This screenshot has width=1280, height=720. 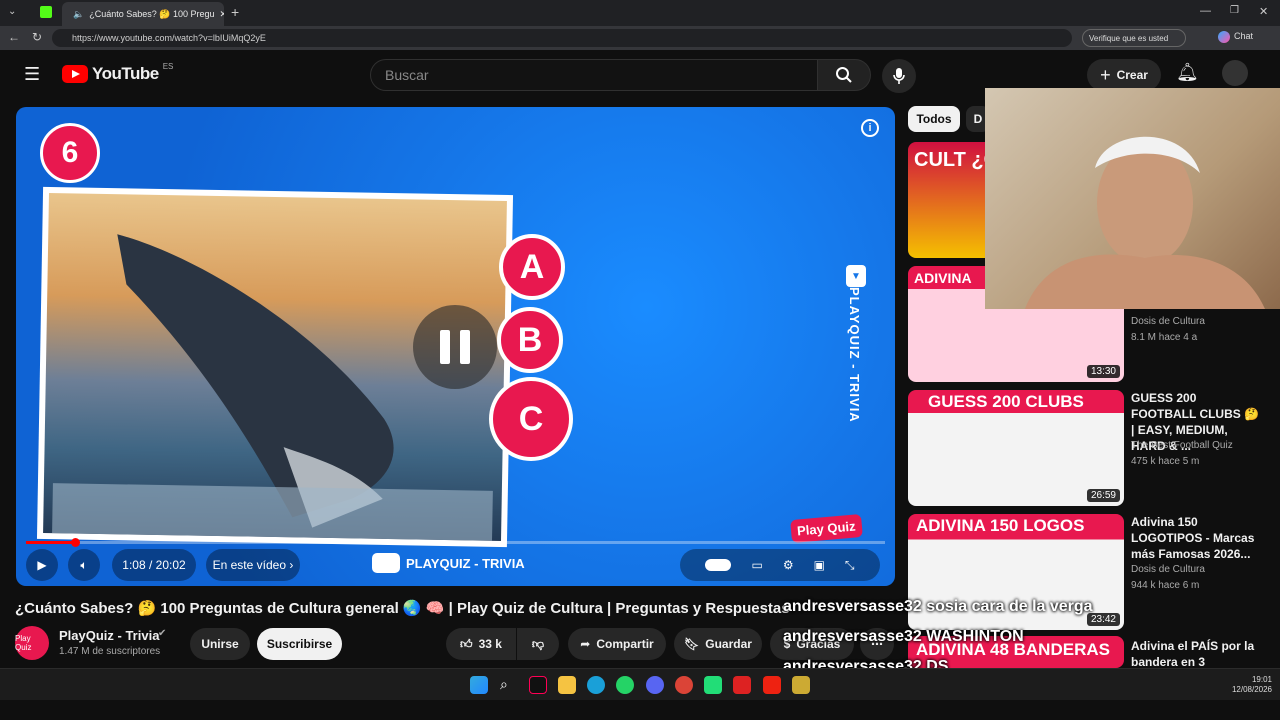 What do you see at coordinates (455, 542) in the screenshot?
I see `progress-bar` at bounding box center [455, 542].